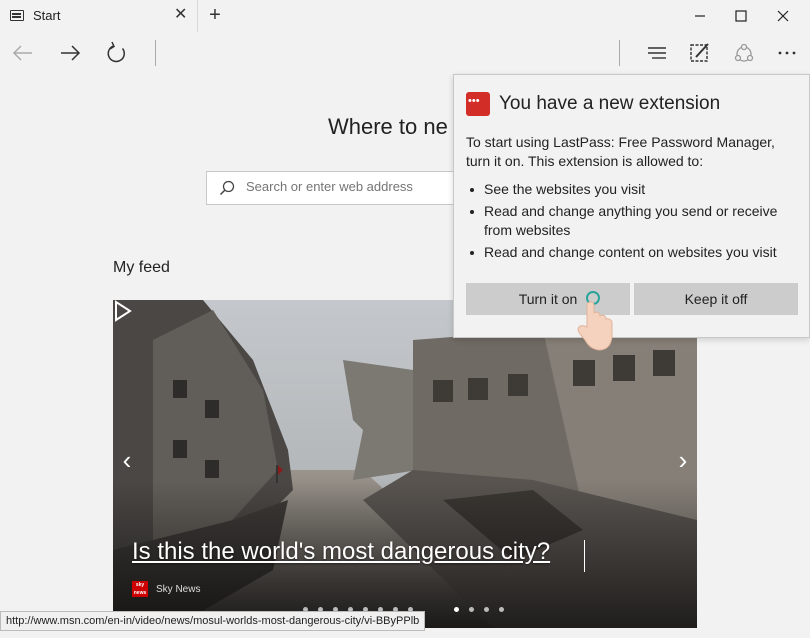 Image resolution: width=810 pixels, height=638 pixels. Describe the element at coordinates (341, 552) in the screenshot. I see `feed-headline-link: Is this the world's most dangerous city?` at that location.